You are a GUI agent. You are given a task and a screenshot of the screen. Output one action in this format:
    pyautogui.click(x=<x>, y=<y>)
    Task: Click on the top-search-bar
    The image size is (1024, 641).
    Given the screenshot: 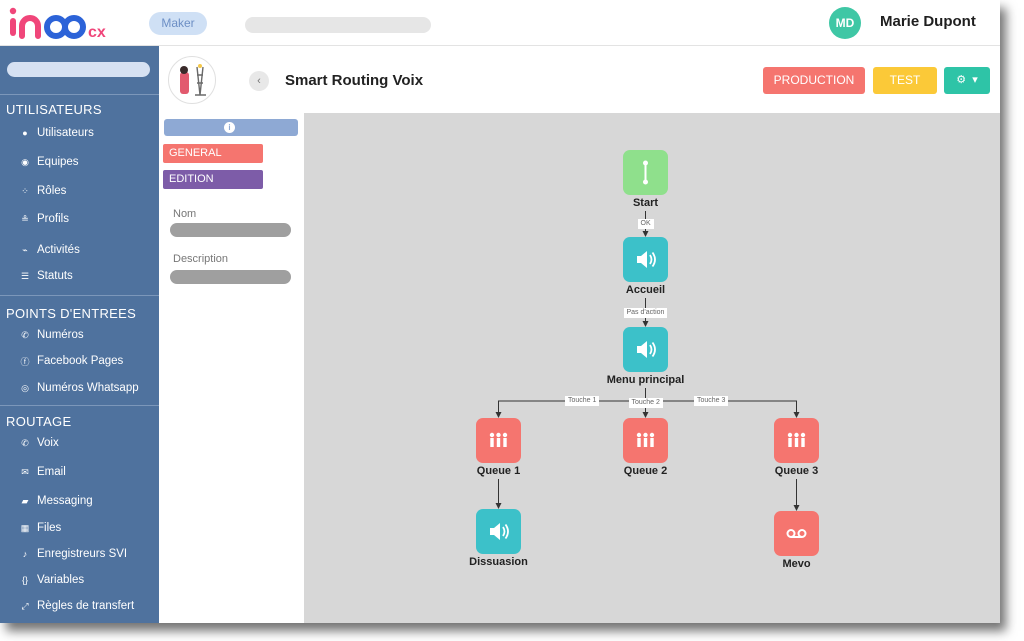 What is the action you would take?
    pyautogui.click(x=338, y=25)
    